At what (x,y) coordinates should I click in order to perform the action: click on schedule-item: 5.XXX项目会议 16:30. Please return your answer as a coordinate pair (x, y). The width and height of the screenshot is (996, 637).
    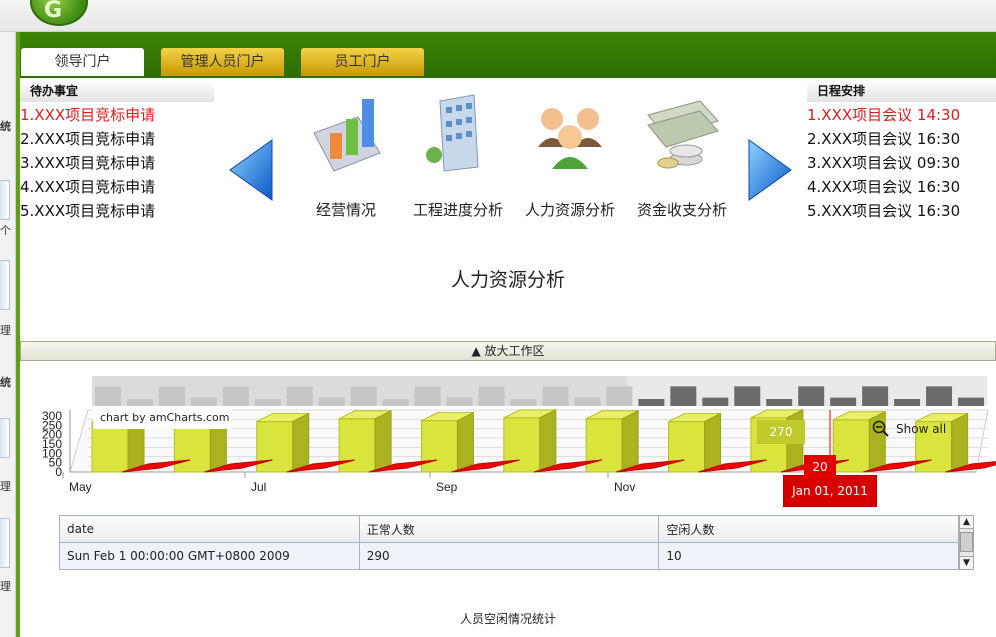
    Looking at the image, I should click on (883, 211).